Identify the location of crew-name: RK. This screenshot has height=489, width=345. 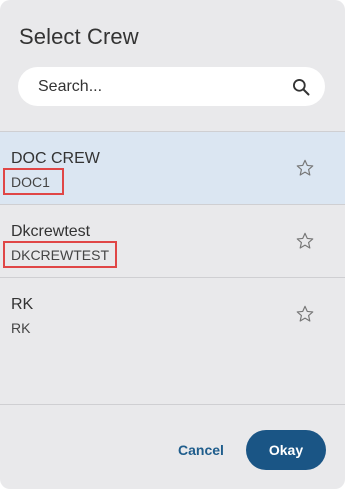
(22, 304).